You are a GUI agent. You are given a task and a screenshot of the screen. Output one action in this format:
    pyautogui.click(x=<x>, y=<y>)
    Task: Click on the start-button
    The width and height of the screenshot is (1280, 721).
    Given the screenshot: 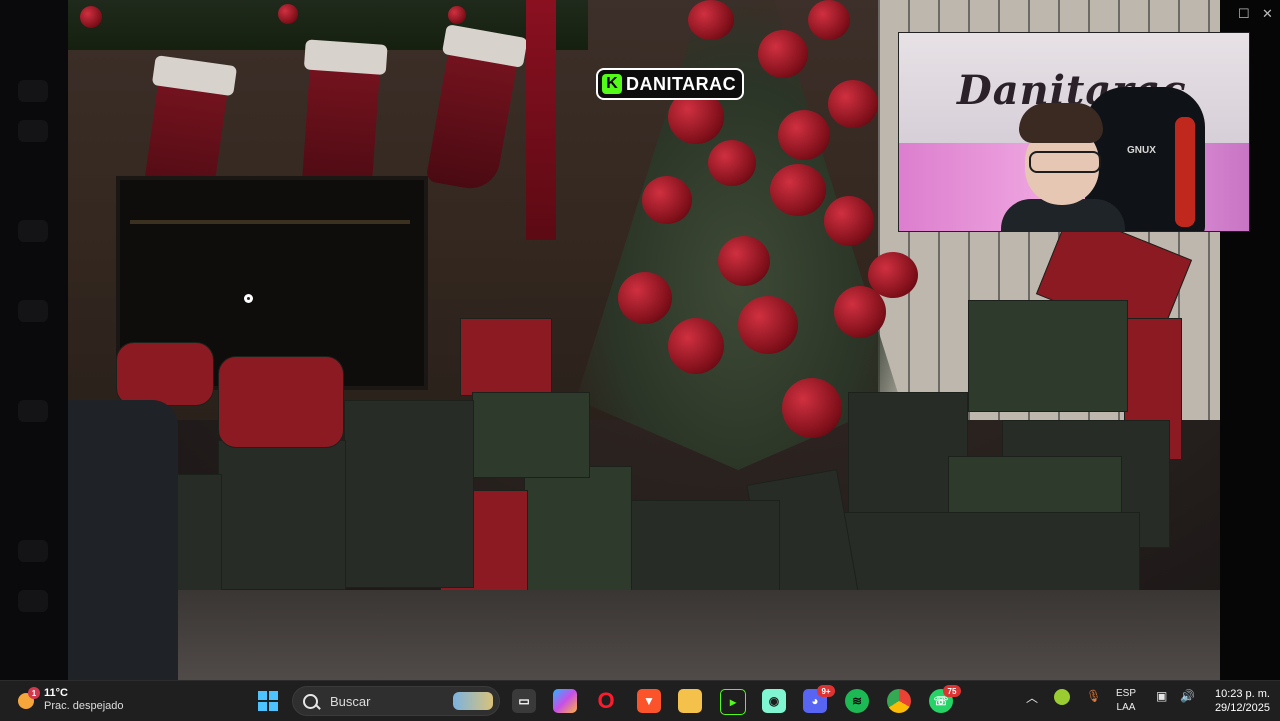 What is the action you would take?
    pyautogui.click(x=268, y=701)
    